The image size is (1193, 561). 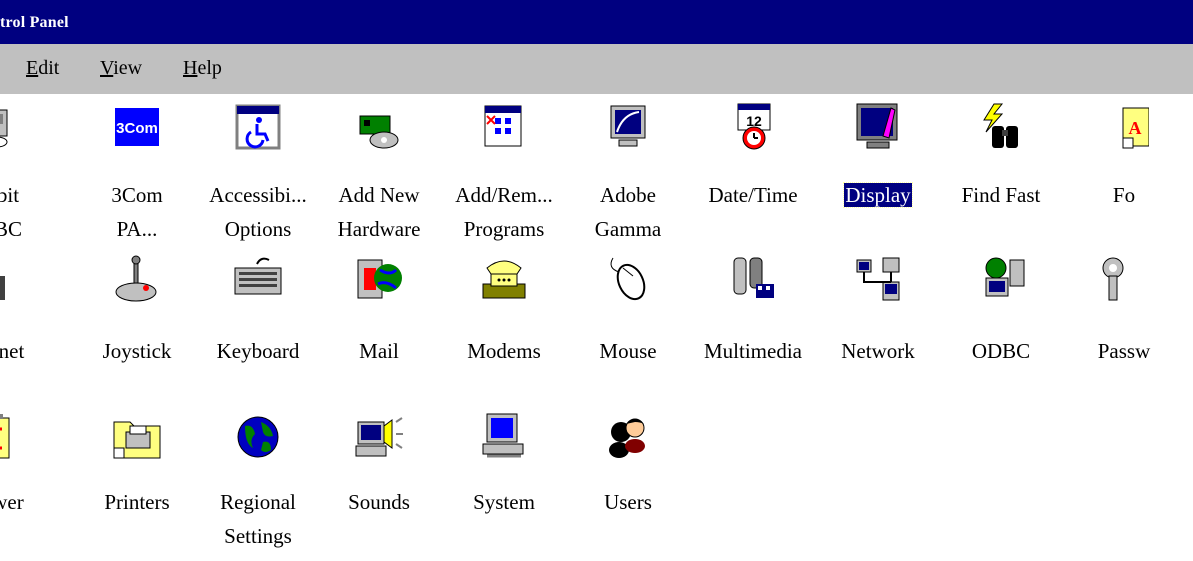 What do you see at coordinates (258, 536) in the screenshot?
I see `item-label-line: Settings` at bounding box center [258, 536].